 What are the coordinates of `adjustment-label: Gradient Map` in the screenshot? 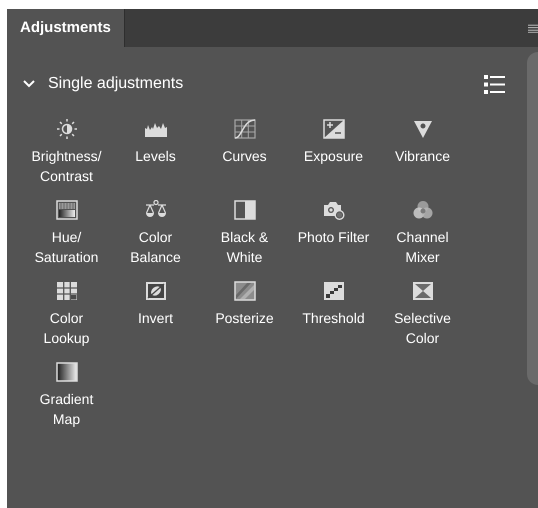 It's located at (67, 409).